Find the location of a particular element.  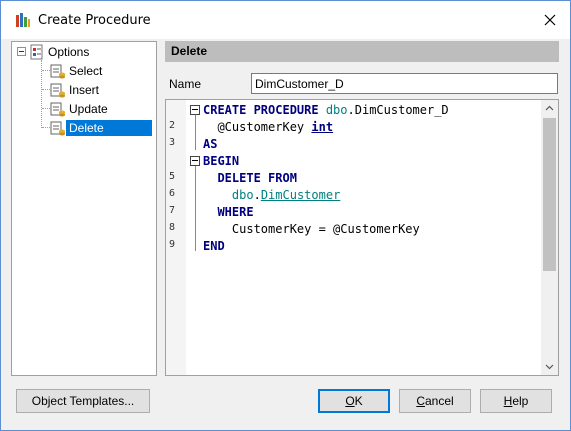

code-line: 2 @CustomerKey int is located at coordinates (354, 127).